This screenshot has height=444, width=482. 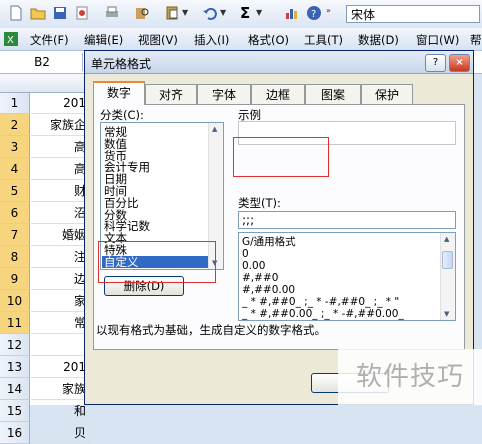 I want to click on menu-format: 格式(O), so click(x=268, y=40).